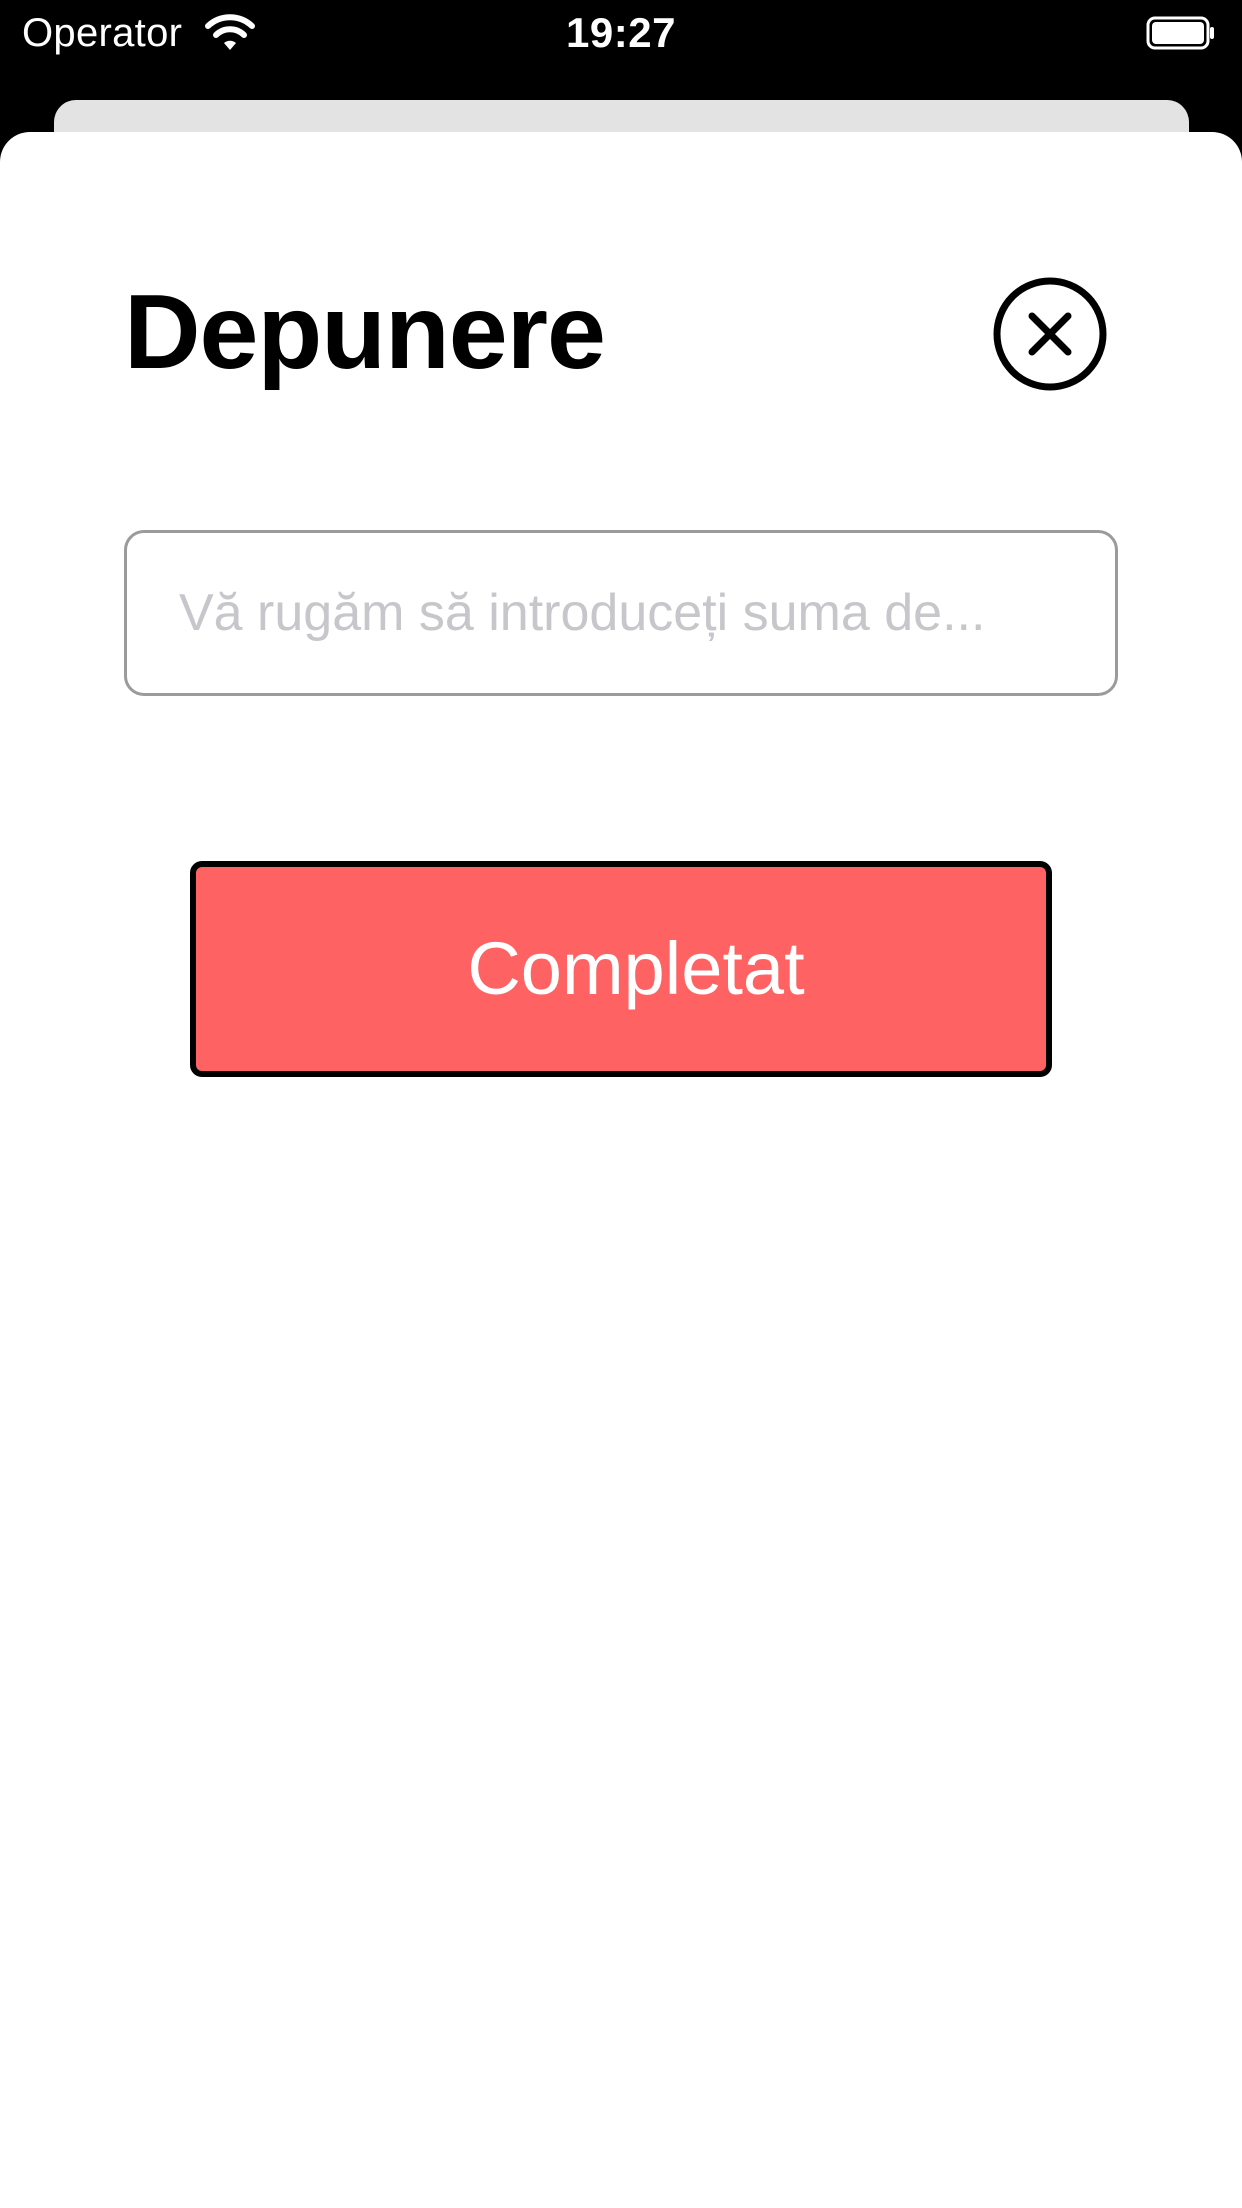 This screenshot has width=1242, height=2208. Describe the element at coordinates (621, 613) in the screenshot. I see `amount-input` at that location.